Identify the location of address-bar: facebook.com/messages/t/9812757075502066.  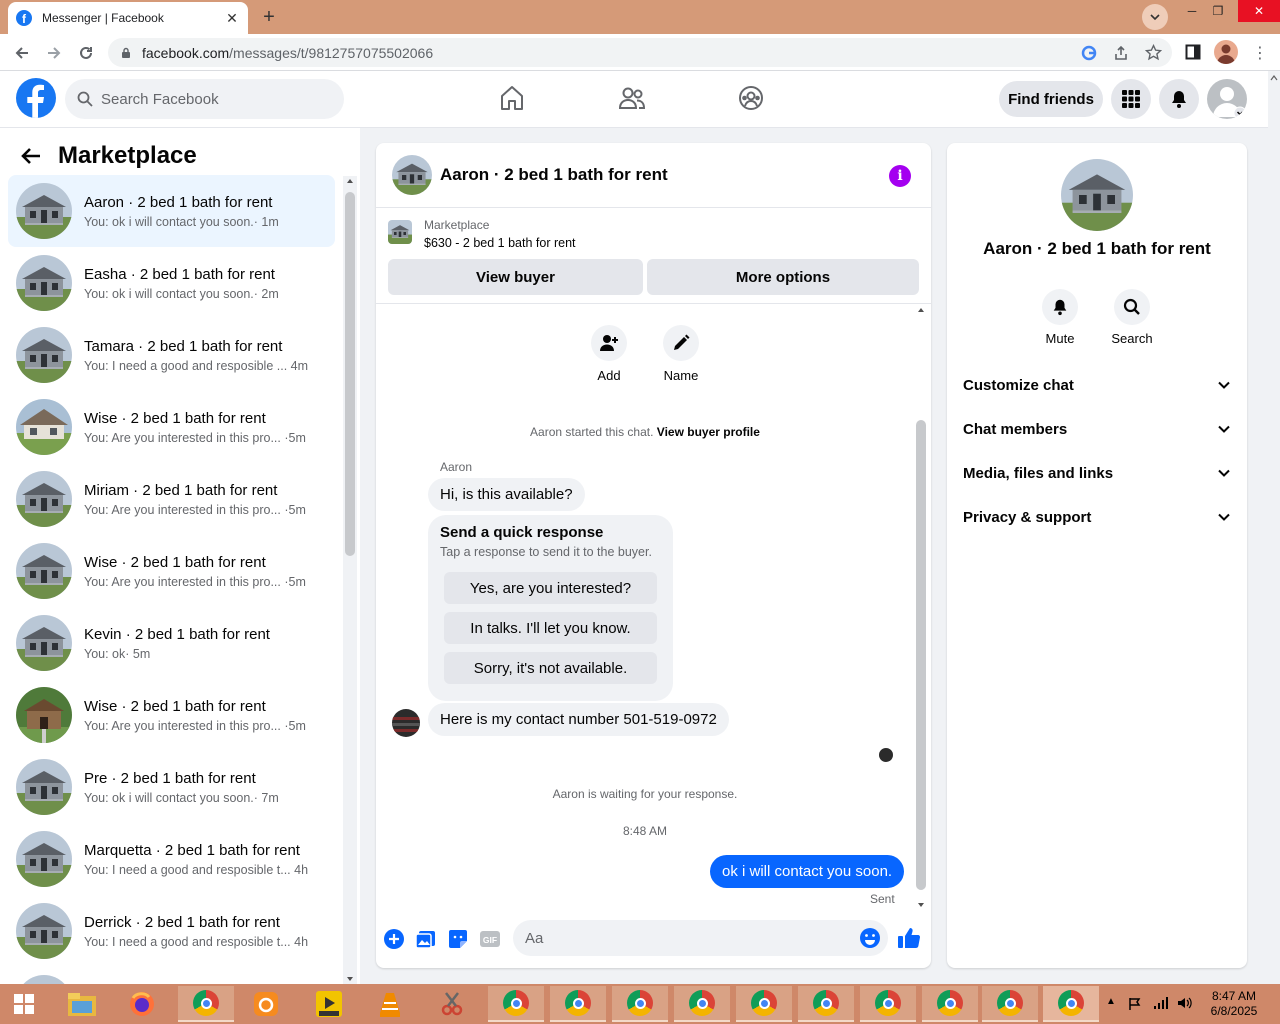
(640, 52).